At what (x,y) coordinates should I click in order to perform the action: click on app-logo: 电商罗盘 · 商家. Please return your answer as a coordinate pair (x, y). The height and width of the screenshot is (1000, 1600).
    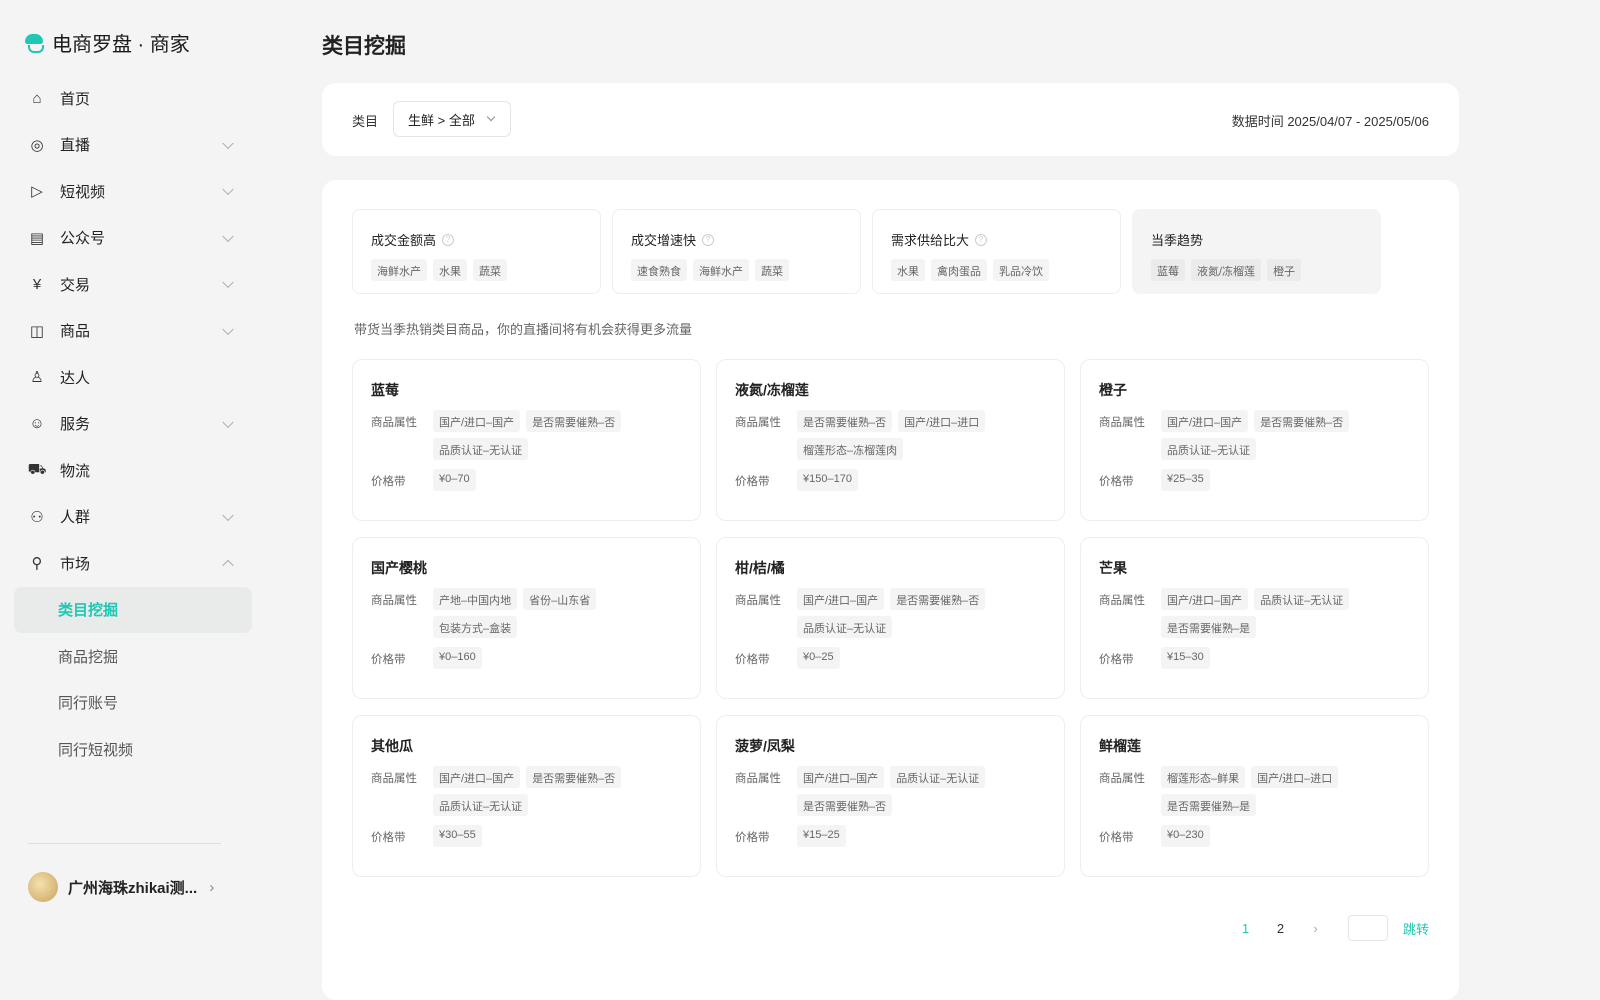
    Looking at the image, I should click on (107, 42).